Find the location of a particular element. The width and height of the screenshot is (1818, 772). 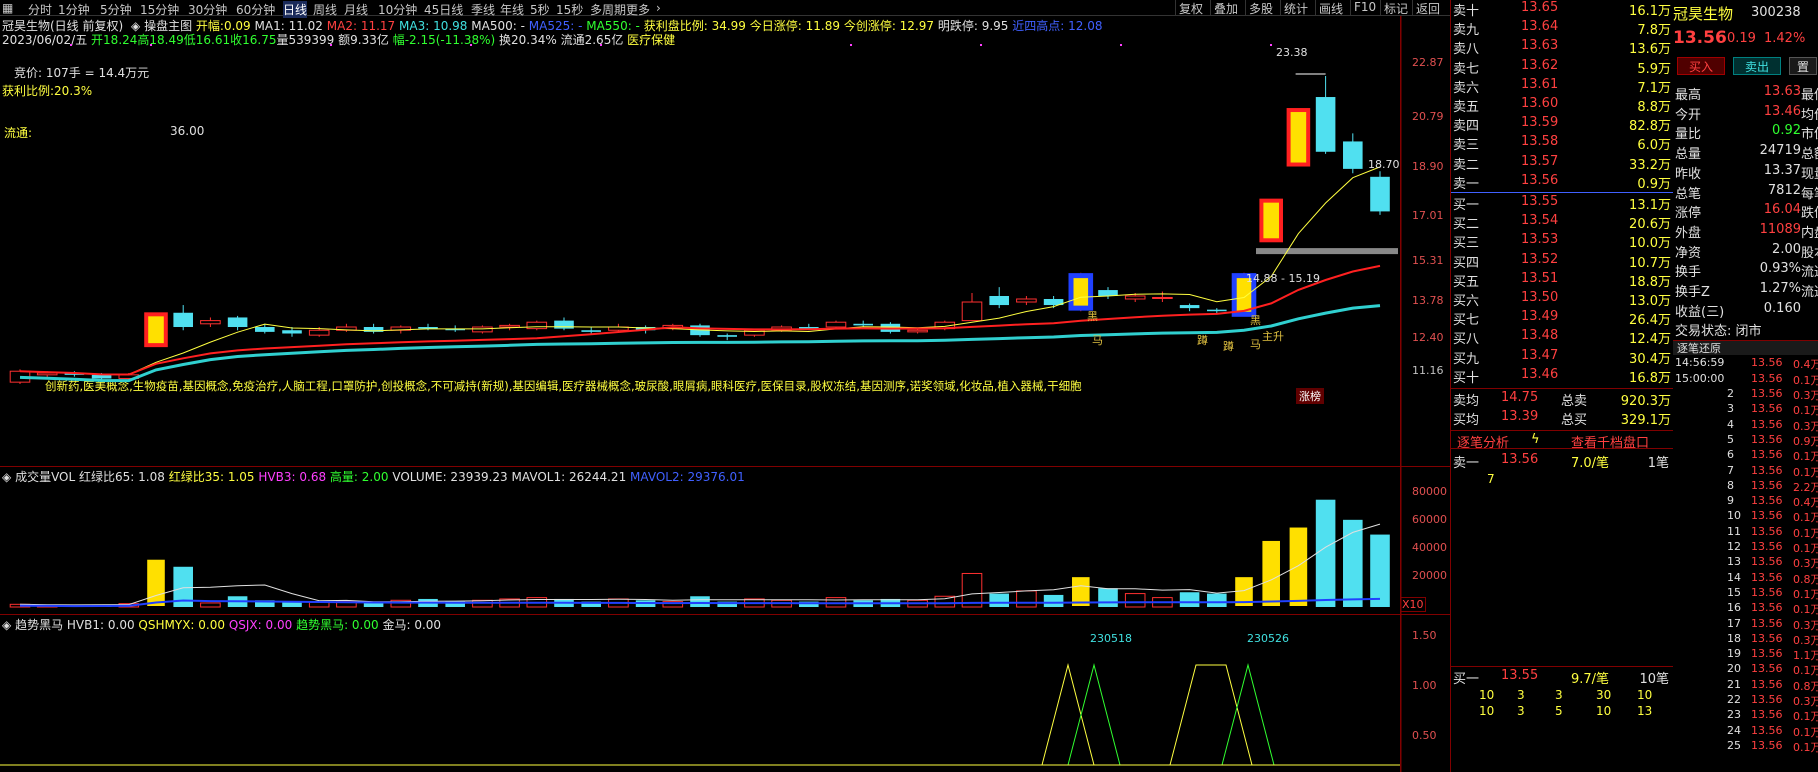

tick-row-4: 4 13.56 0.3万 is located at coordinates (1745, 425).